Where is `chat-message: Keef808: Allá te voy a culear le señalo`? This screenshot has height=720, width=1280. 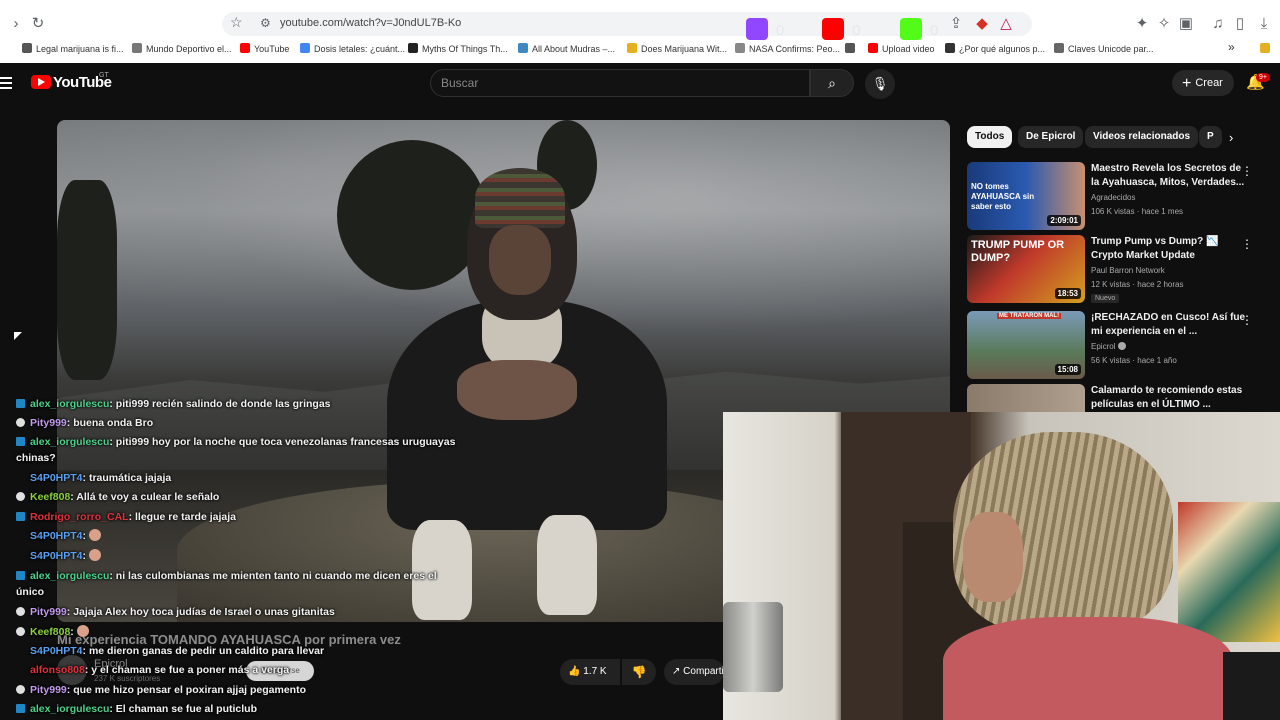
chat-message: Keef808: Allá te voy a culear le señalo is located at coordinates (236, 497).